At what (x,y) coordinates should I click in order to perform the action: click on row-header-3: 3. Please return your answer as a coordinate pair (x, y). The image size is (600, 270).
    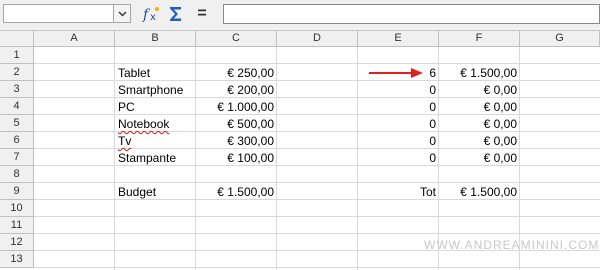
    Looking at the image, I should click on (17, 89).